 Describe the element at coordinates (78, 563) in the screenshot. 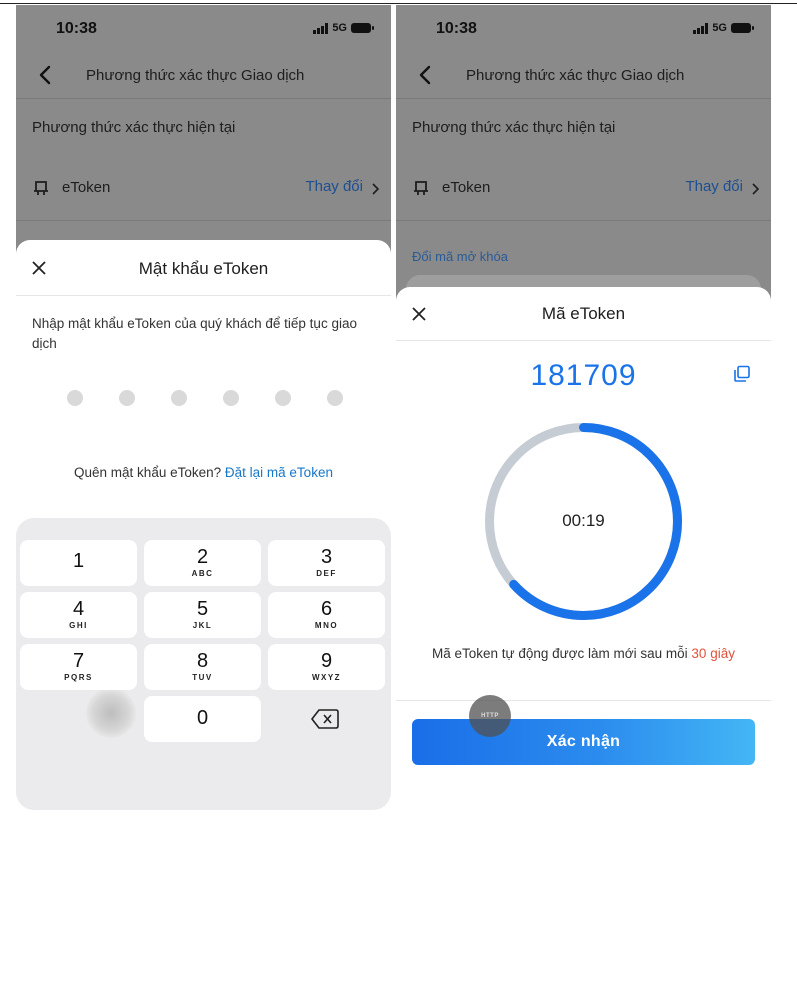

I see `key-1: 1` at that location.